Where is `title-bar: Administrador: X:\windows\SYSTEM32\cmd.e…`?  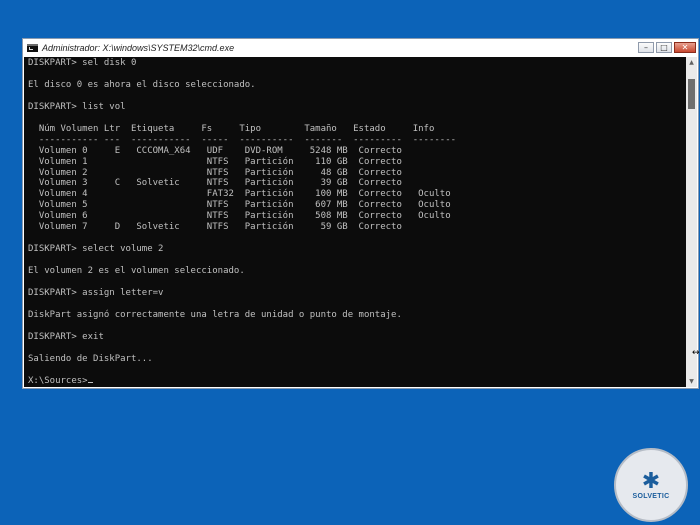
title-bar: Administrador: X:\windows\SYSTEM32\cmd.e… is located at coordinates (360, 48).